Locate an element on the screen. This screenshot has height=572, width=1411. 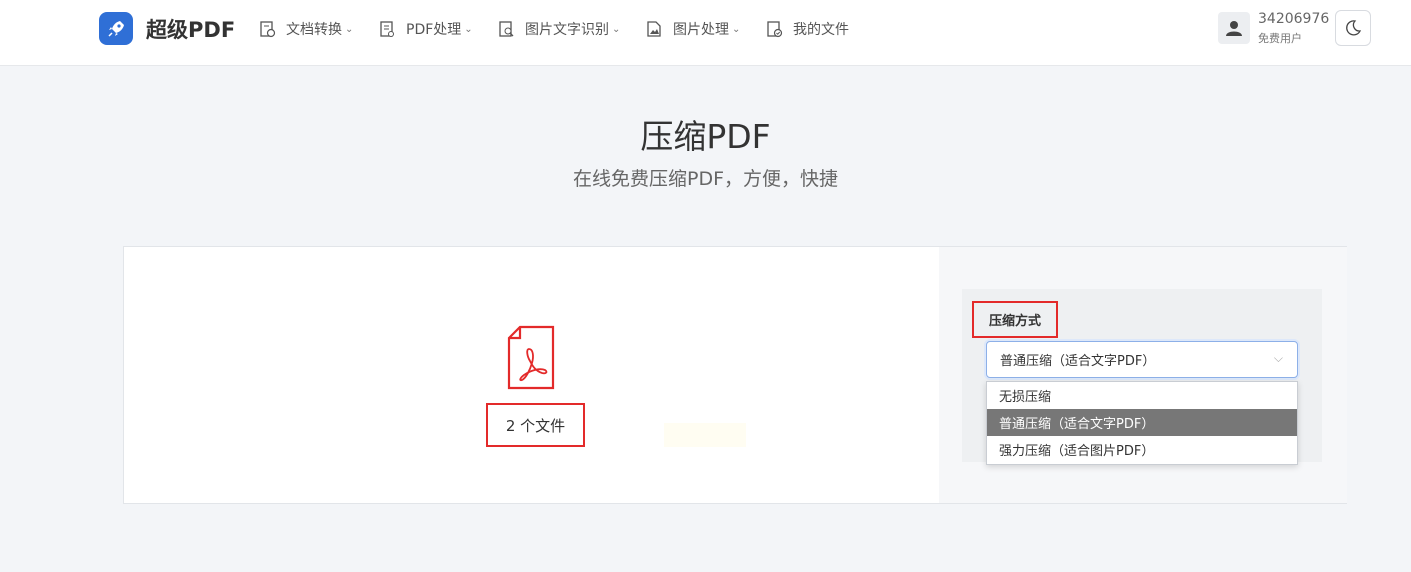
chevron-down-icon: ⌵ is located at coordinates (1278, 358).